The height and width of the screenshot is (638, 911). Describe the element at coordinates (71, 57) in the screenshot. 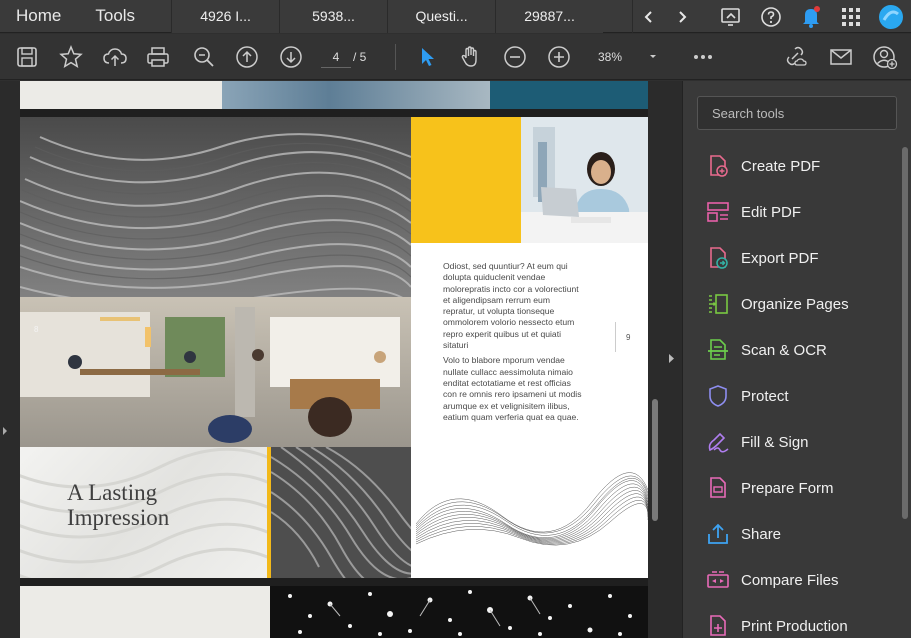

I see `star-icon` at that location.